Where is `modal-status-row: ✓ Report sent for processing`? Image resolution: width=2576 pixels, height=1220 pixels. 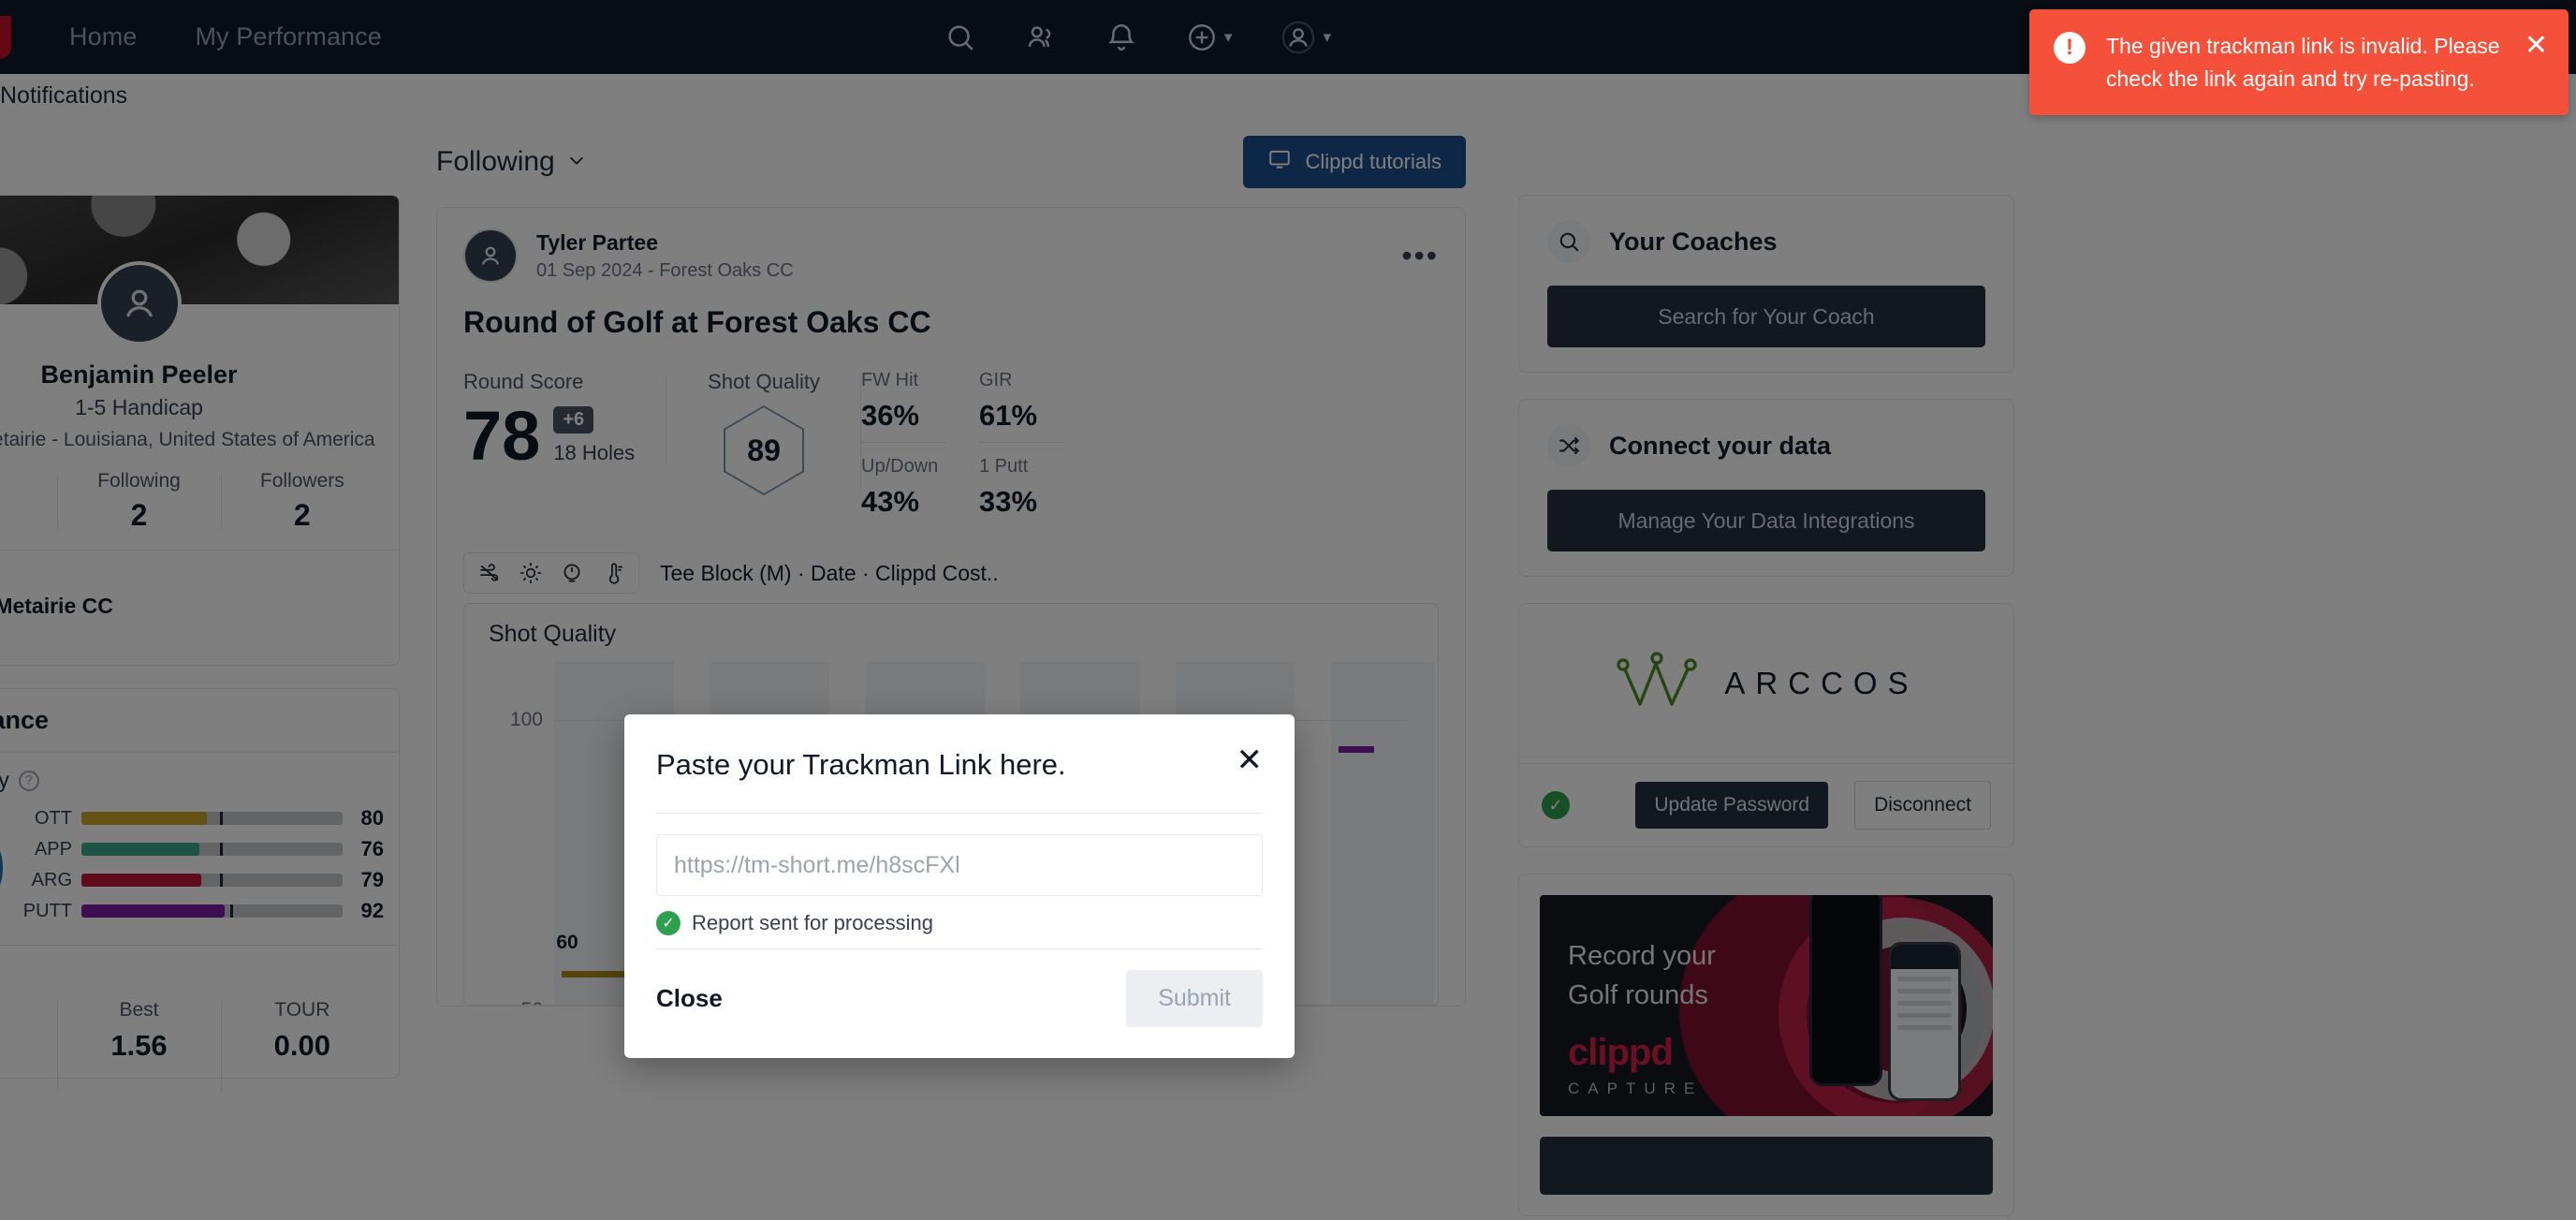 modal-status-row: ✓ Report sent for processing is located at coordinates (960, 923).